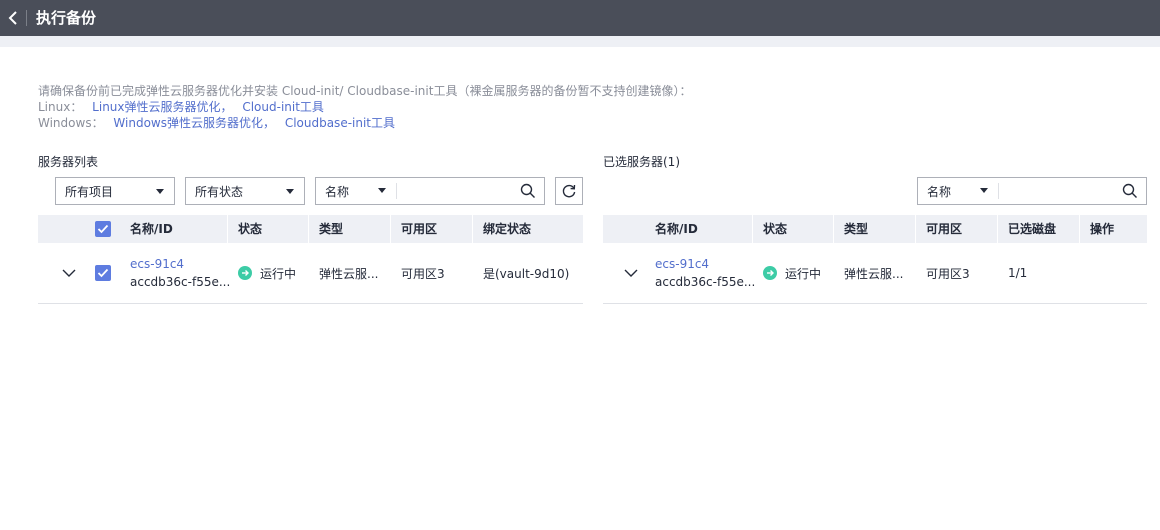 The width and height of the screenshot is (1160, 530). Describe the element at coordinates (337, 191) in the screenshot. I see `search-field-value: 名称` at that location.